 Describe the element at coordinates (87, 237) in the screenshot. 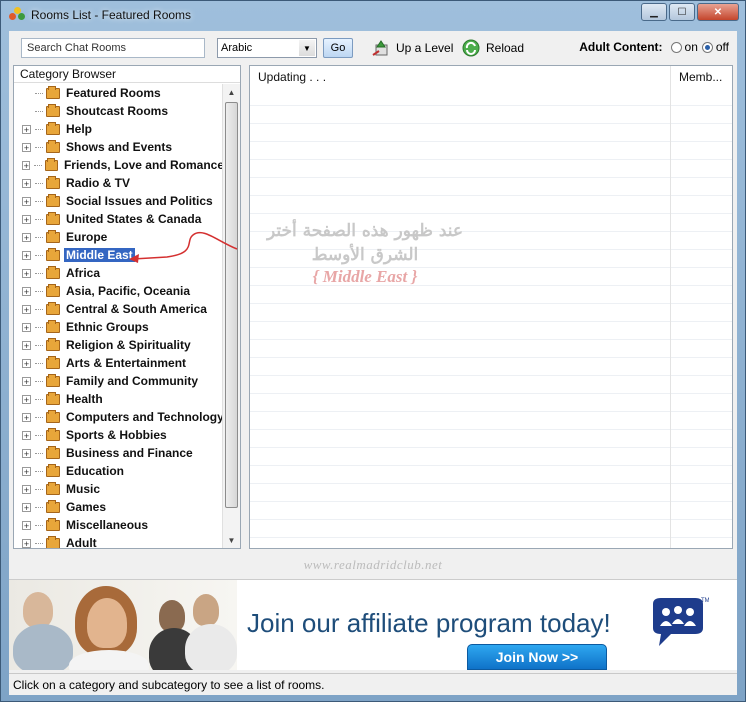

I see `category-label: Europe` at that location.